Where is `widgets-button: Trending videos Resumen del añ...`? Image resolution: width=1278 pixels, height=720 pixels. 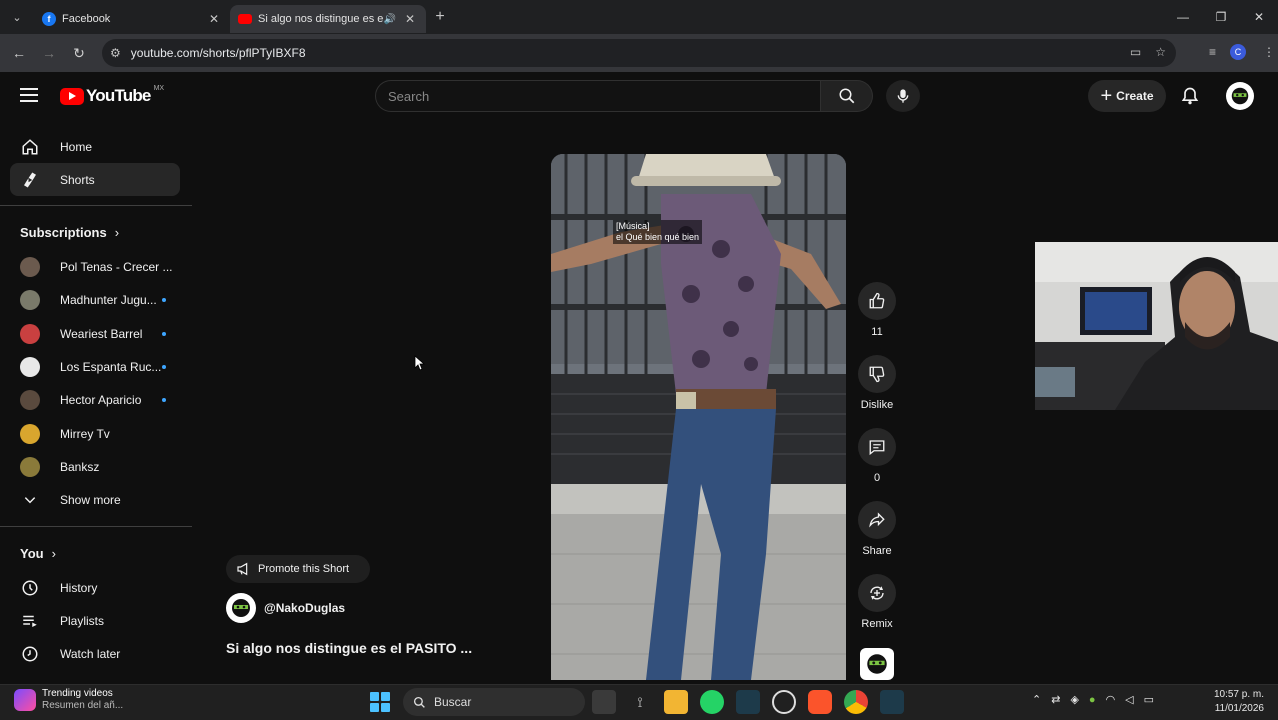 widgets-button: Trending videos Resumen del añ... is located at coordinates (68, 700).